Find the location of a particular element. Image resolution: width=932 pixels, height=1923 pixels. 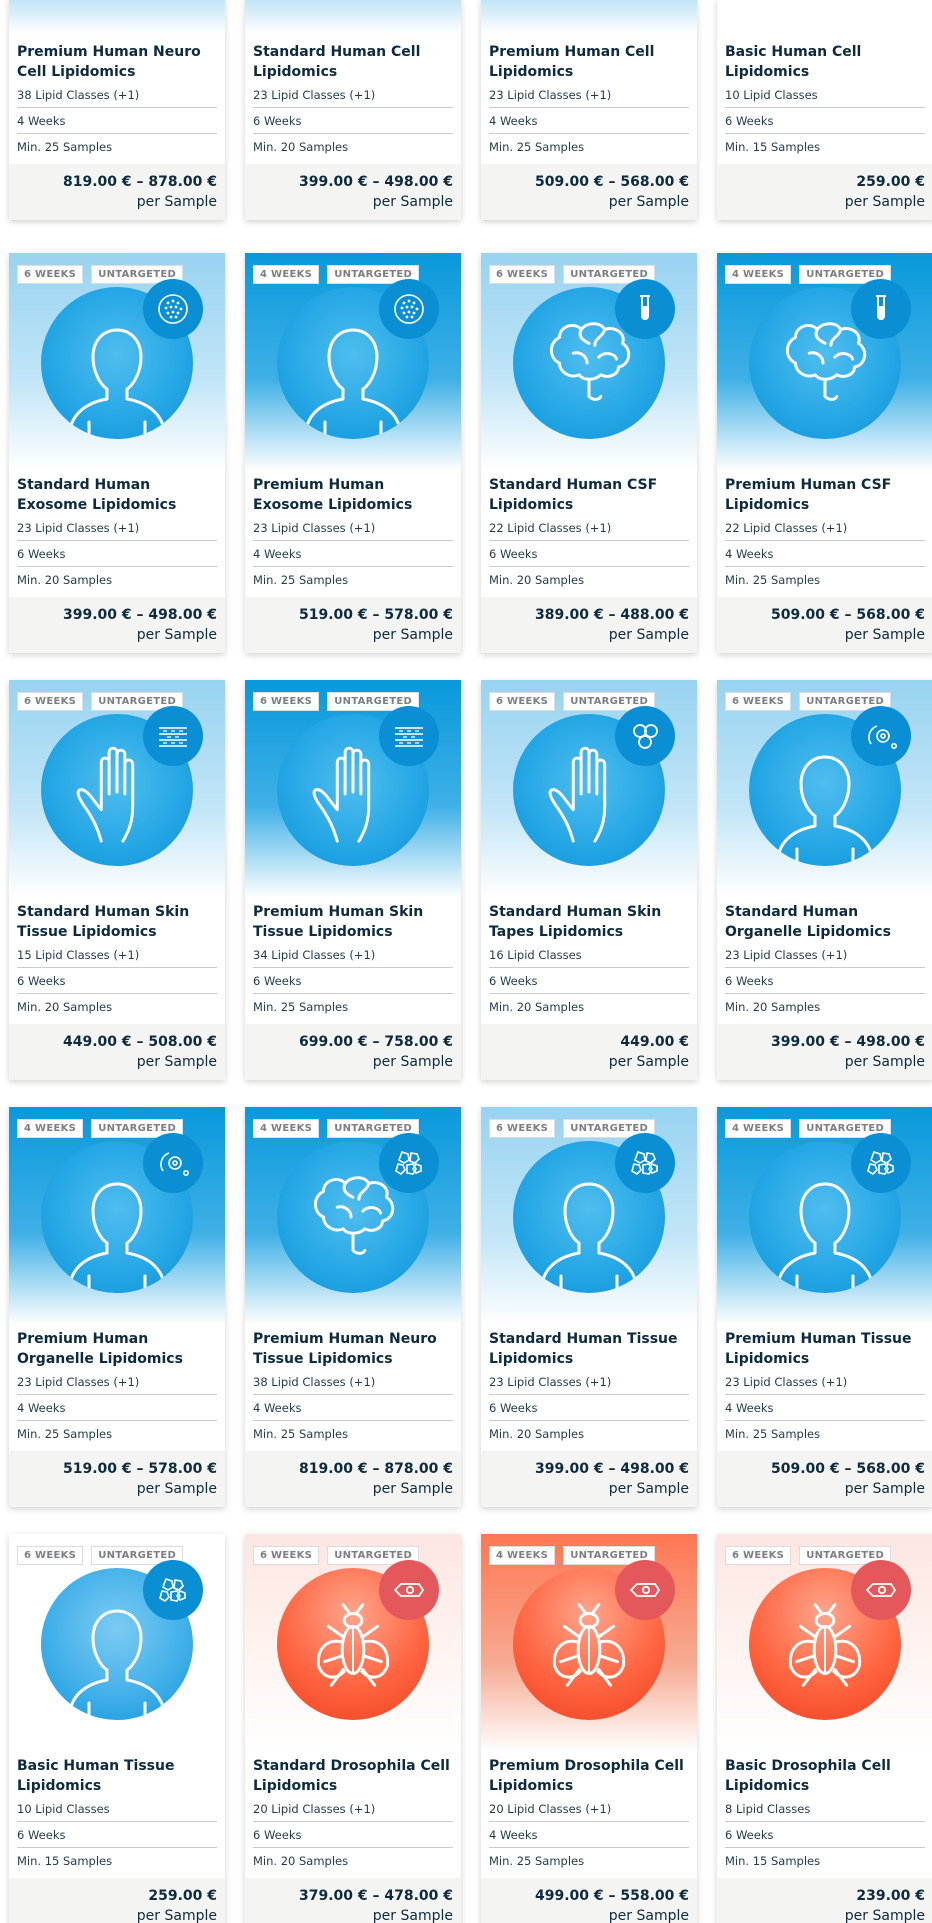

price-range: 819.00 € – 878.00 € is located at coordinates (139, 182).